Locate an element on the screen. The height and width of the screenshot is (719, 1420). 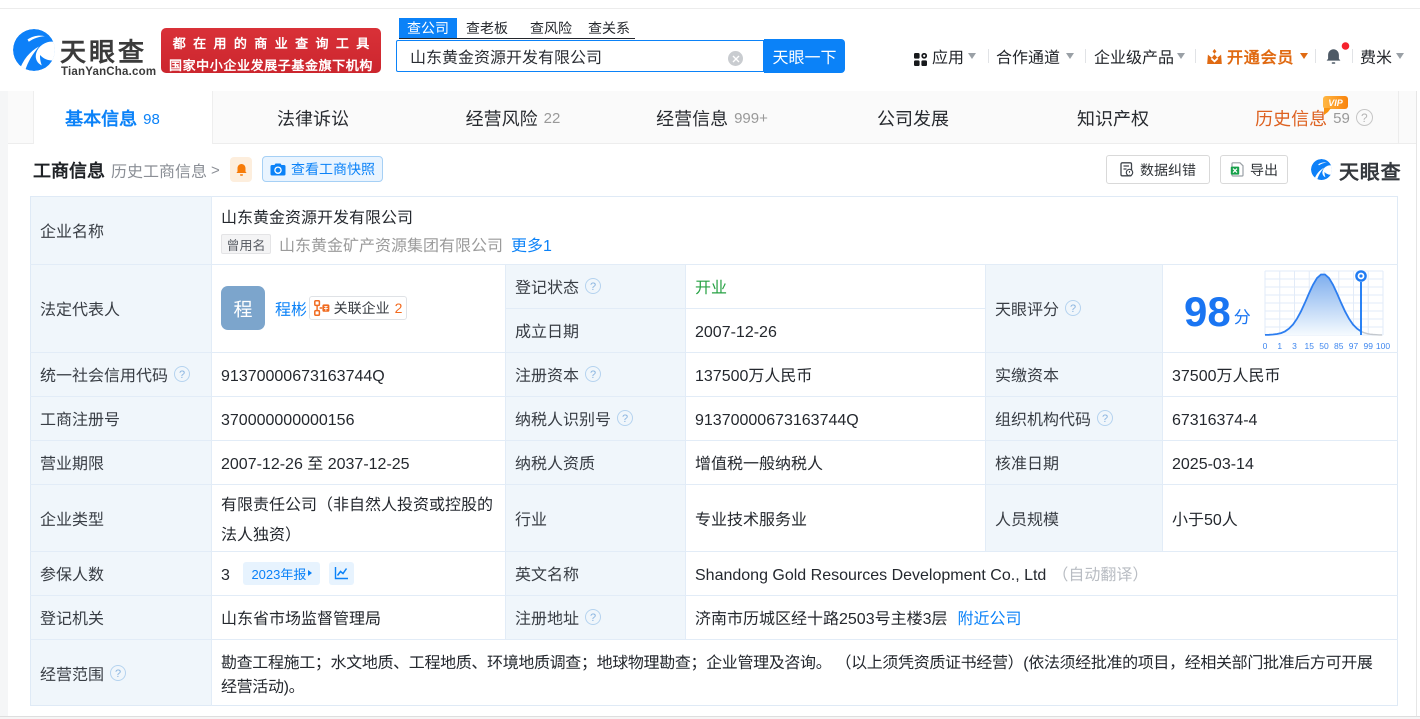
svg-text: 85 is located at coordinates (1339, 346).